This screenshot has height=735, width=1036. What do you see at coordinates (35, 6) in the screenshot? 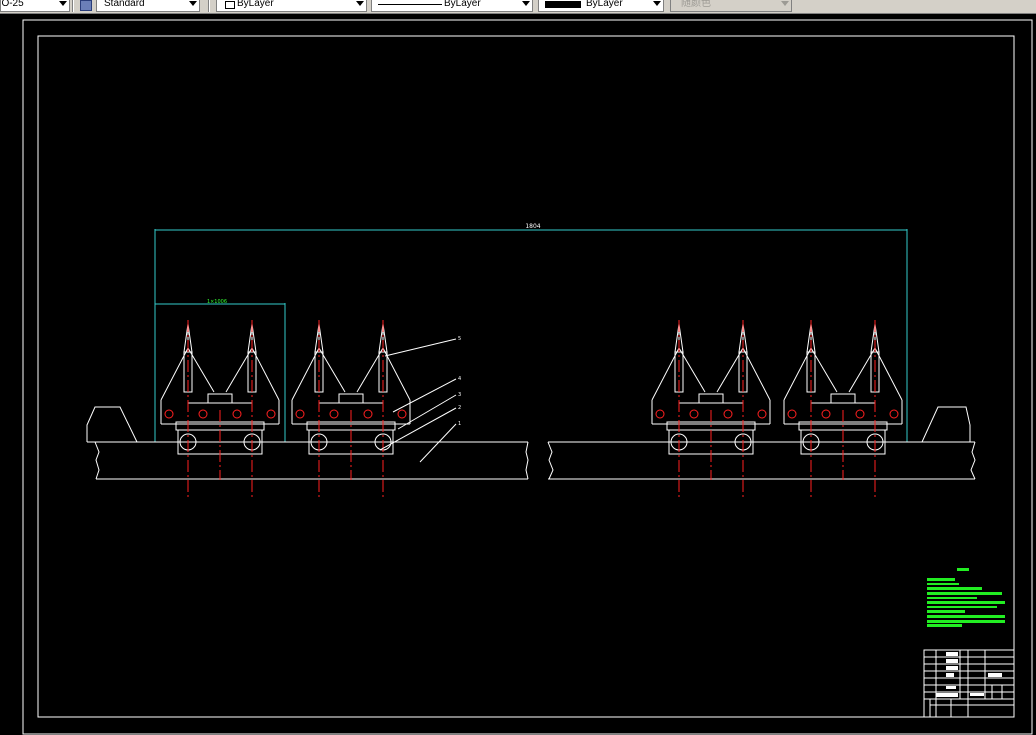
I see `dimstyle-dropdown: ISO-25` at bounding box center [35, 6].